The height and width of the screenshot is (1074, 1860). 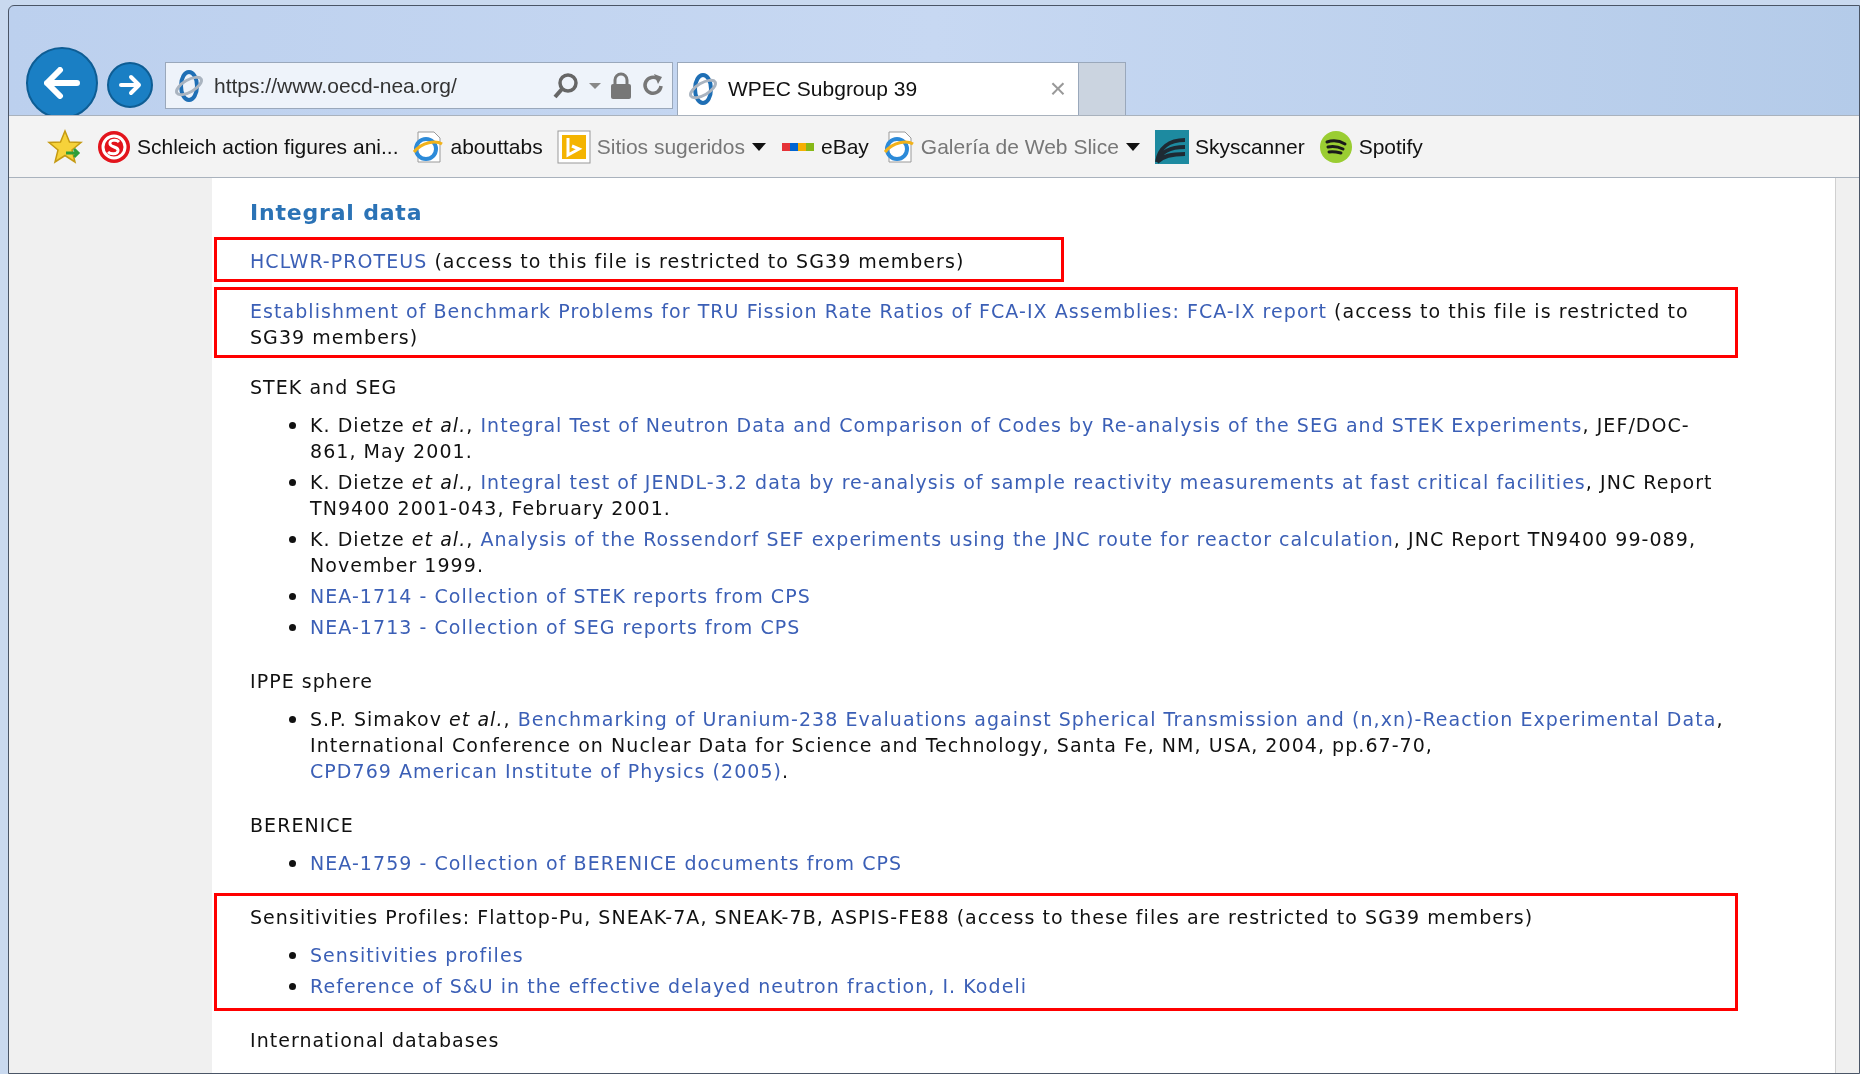 What do you see at coordinates (375, 1040) in the screenshot?
I see `paragraph: International databases` at bounding box center [375, 1040].